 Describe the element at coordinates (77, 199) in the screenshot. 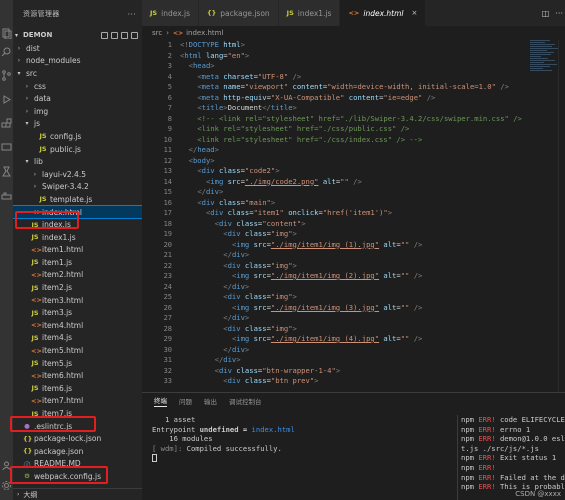

I see `file-item: JS template.js` at that location.